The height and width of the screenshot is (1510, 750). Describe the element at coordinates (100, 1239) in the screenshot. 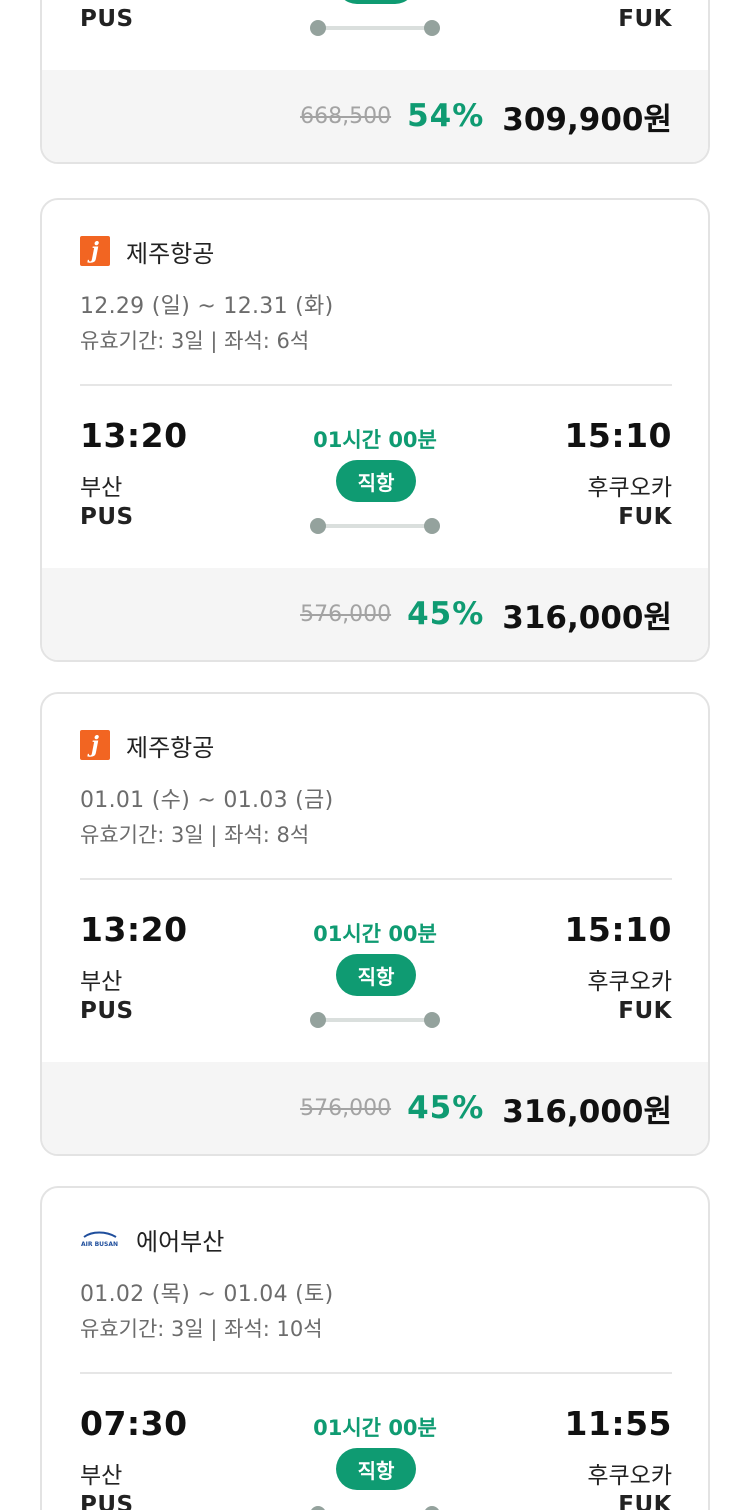

I see `air-busan-logo: AIR BUSAN` at that location.